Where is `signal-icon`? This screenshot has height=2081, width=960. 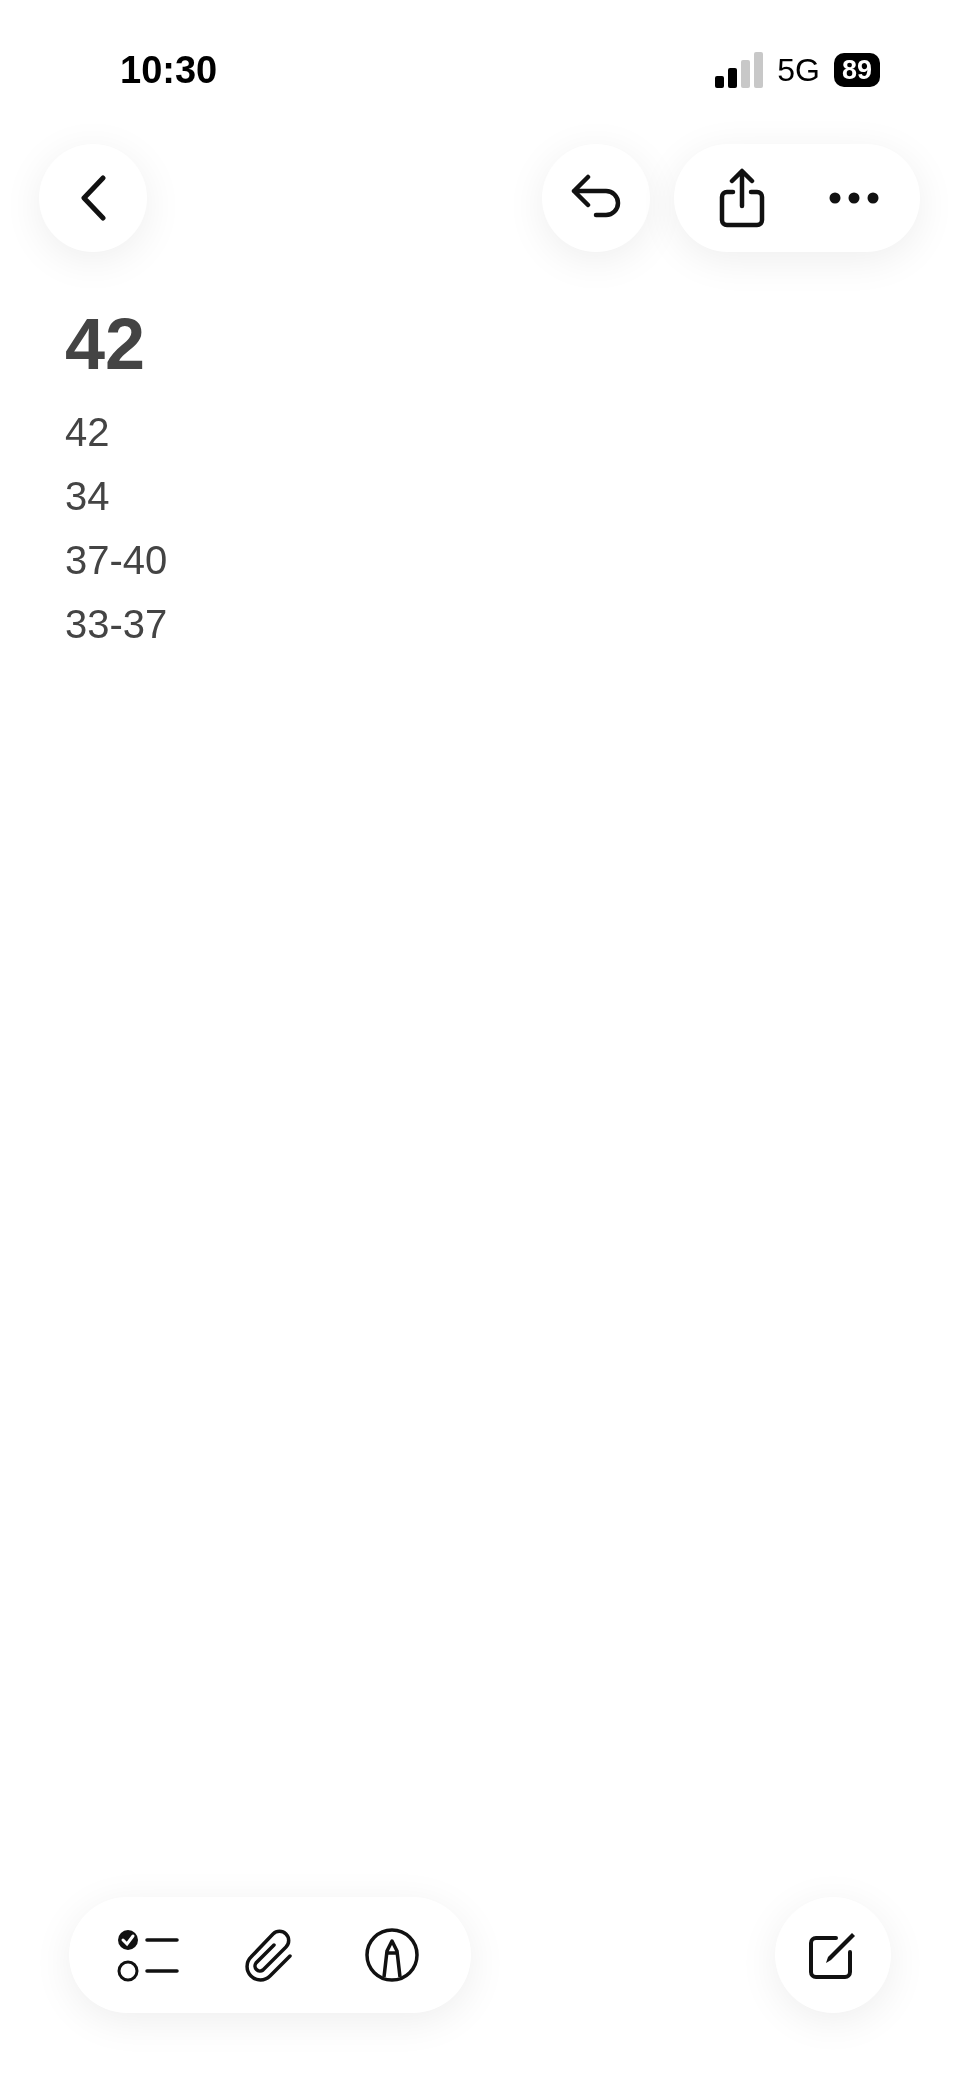
signal-icon is located at coordinates (739, 70).